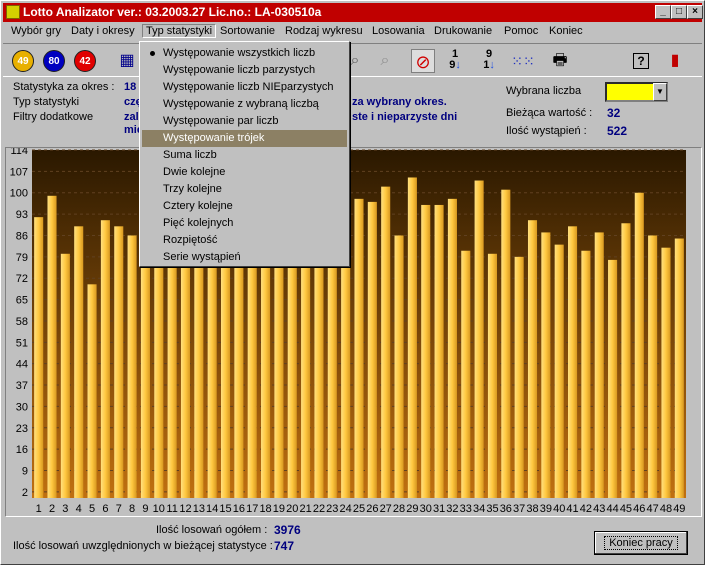  Describe the element at coordinates (641, 61) in the screenshot. I see `help-icon: ?` at that location.